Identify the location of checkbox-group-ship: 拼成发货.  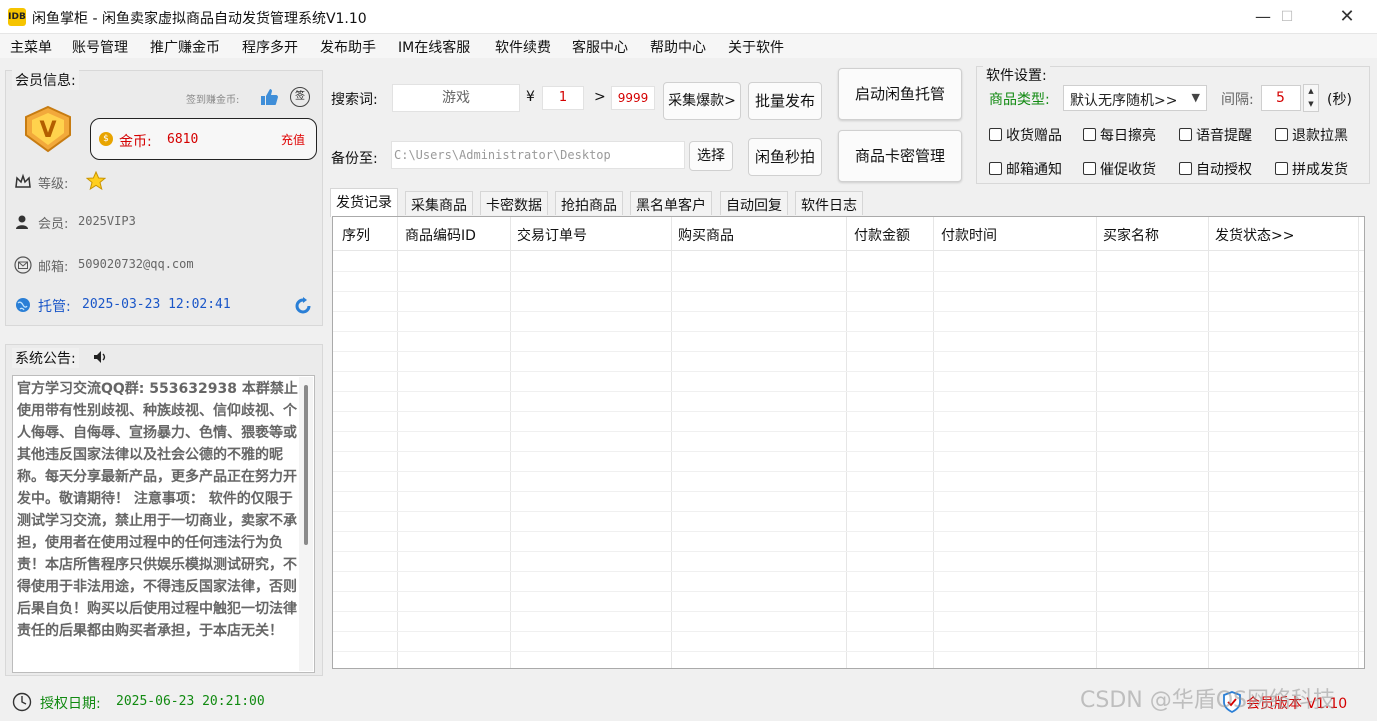
(1311, 169).